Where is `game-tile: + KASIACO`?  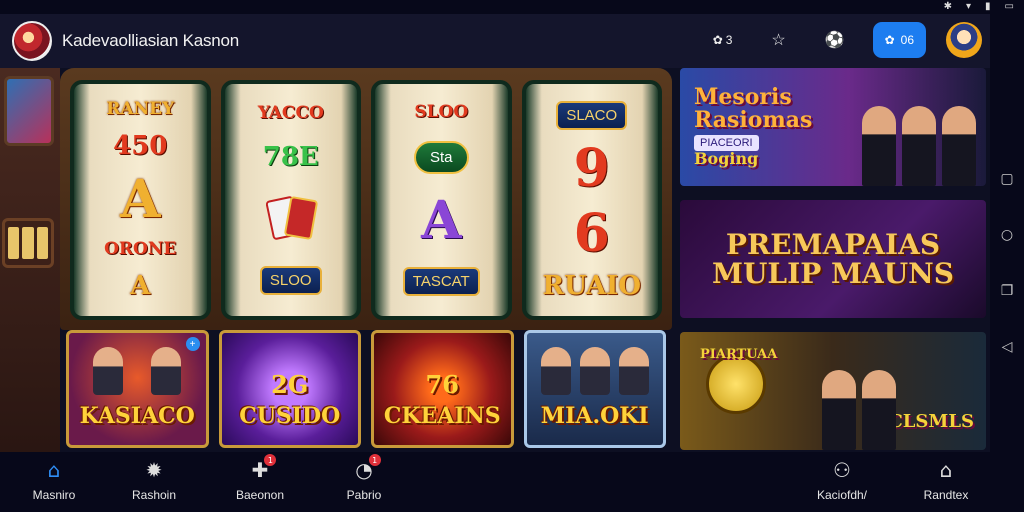 game-tile: + KASIACO is located at coordinates (137, 389).